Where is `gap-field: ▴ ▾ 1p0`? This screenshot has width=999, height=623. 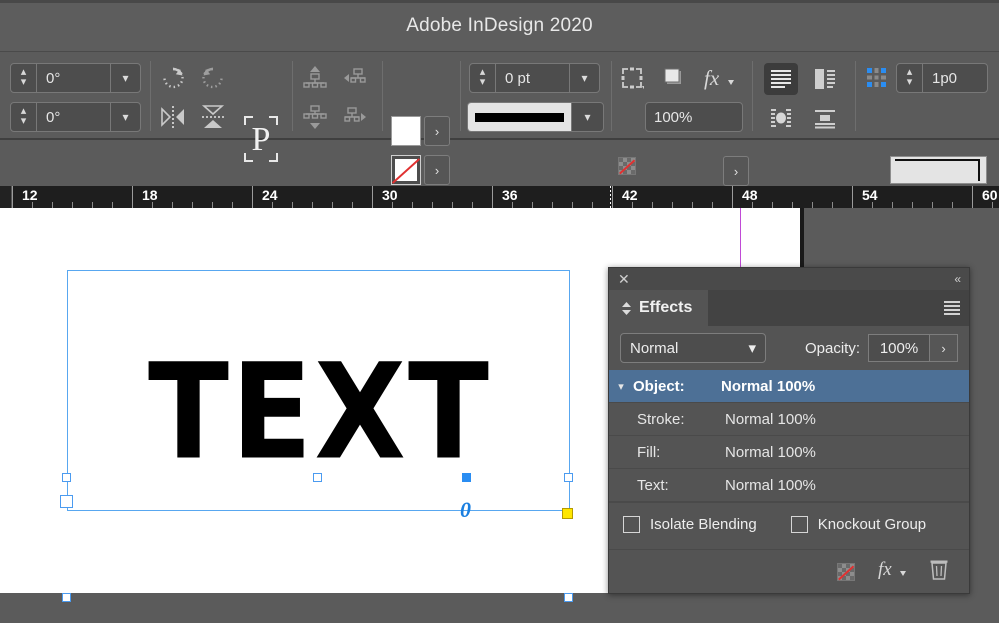 gap-field: ▴ ▾ 1p0 is located at coordinates (942, 78).